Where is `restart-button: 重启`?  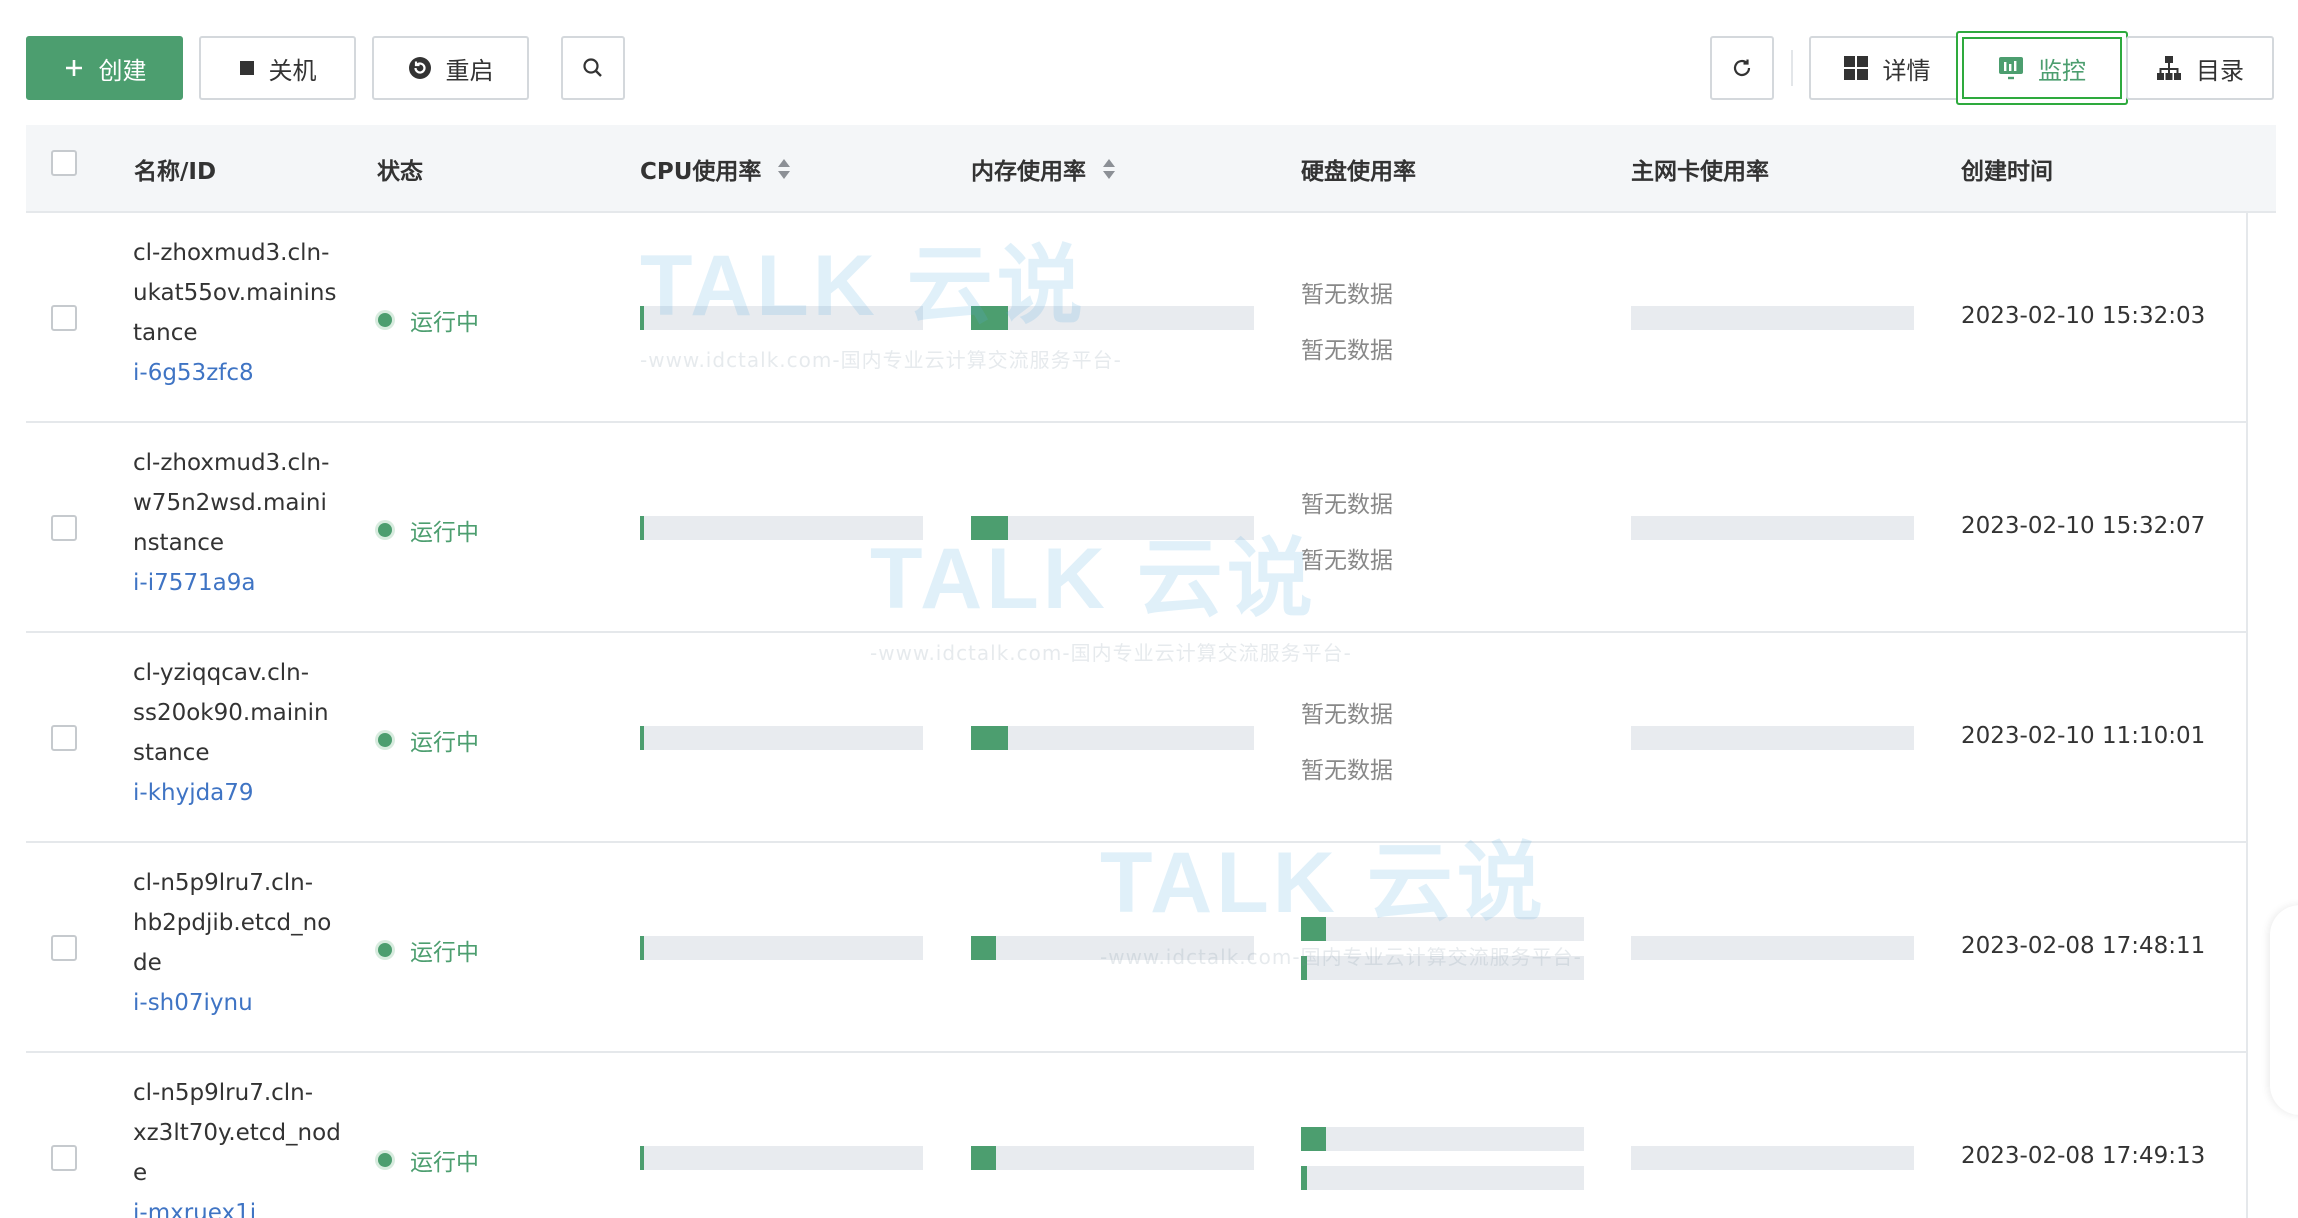
restart-button: 重启 is located at coordinates (450, 68).